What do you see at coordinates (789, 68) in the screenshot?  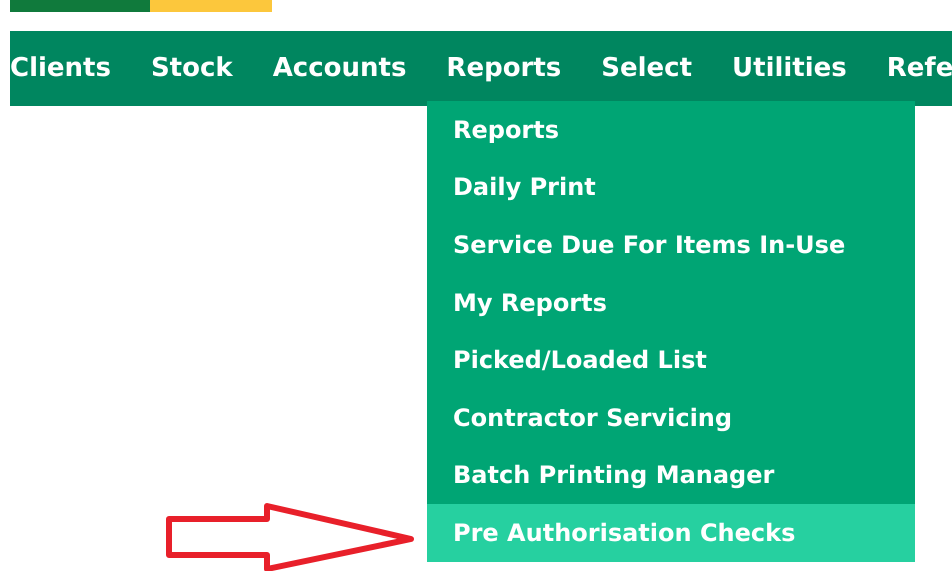 I see `menu-item: Utilities` at bounding box center [789, 68].